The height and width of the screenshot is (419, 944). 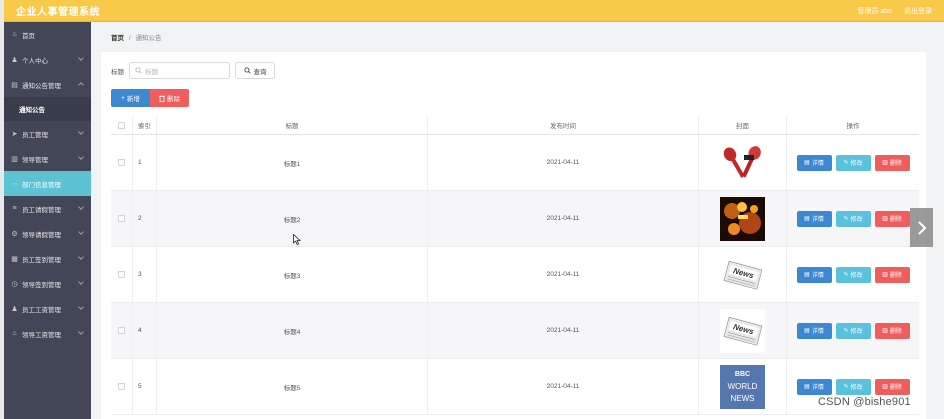 I want to click on row-cover-image, so click(x=743, y=162).